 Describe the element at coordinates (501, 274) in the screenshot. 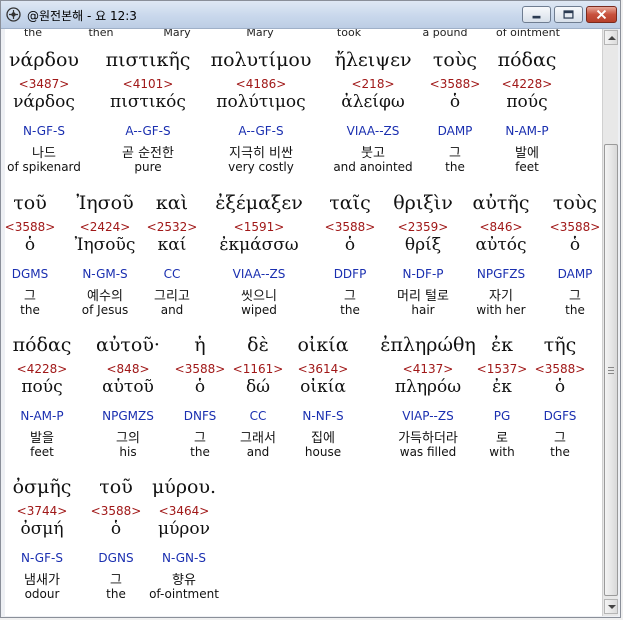

I see `parse-code: NPGFZS` at that location.